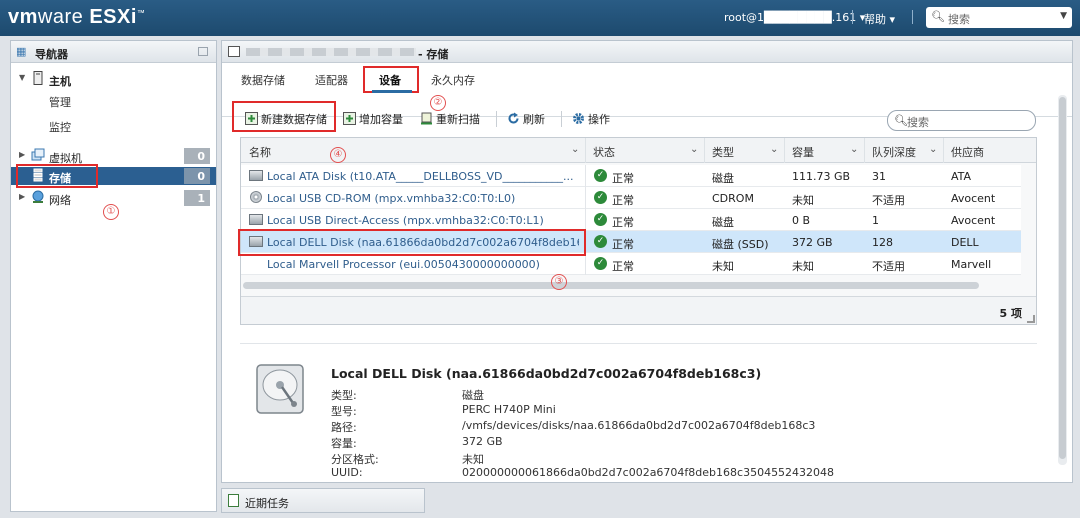  What do you see at coordinates (22, 77) in the screenshot?
I see `expand-arrow-icon: ▼` at bounding box center [22, 77].